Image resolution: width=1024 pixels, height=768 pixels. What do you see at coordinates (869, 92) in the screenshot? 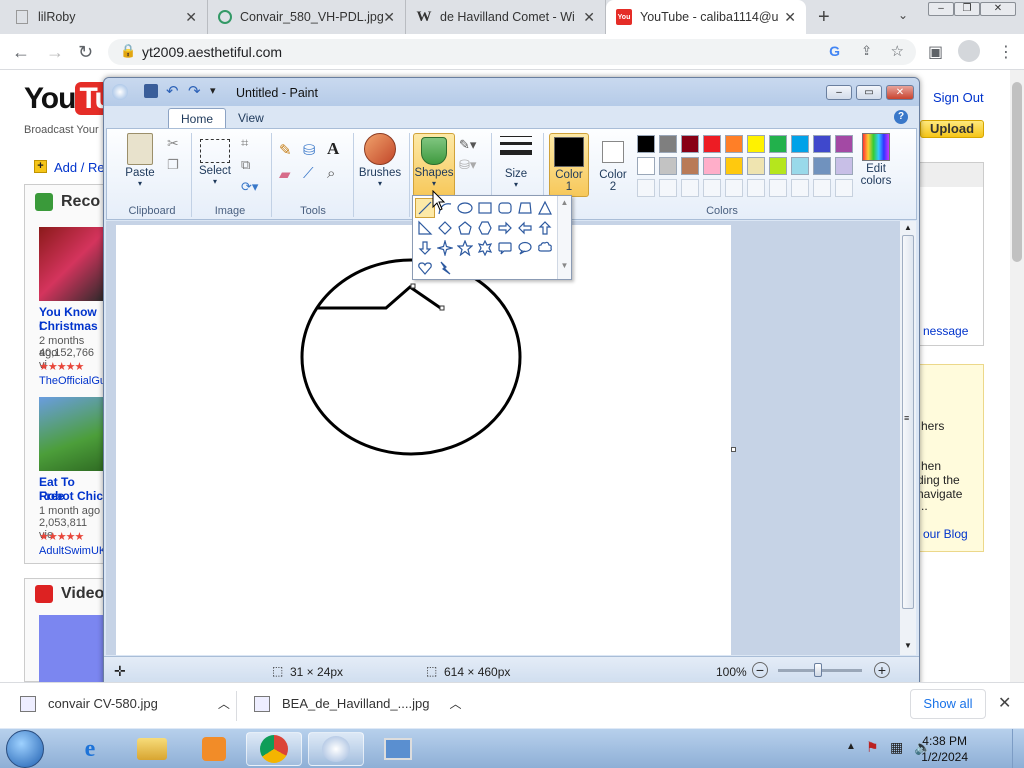
I see `paint-maximize-button: ▭` at bounding box center [869, 92].